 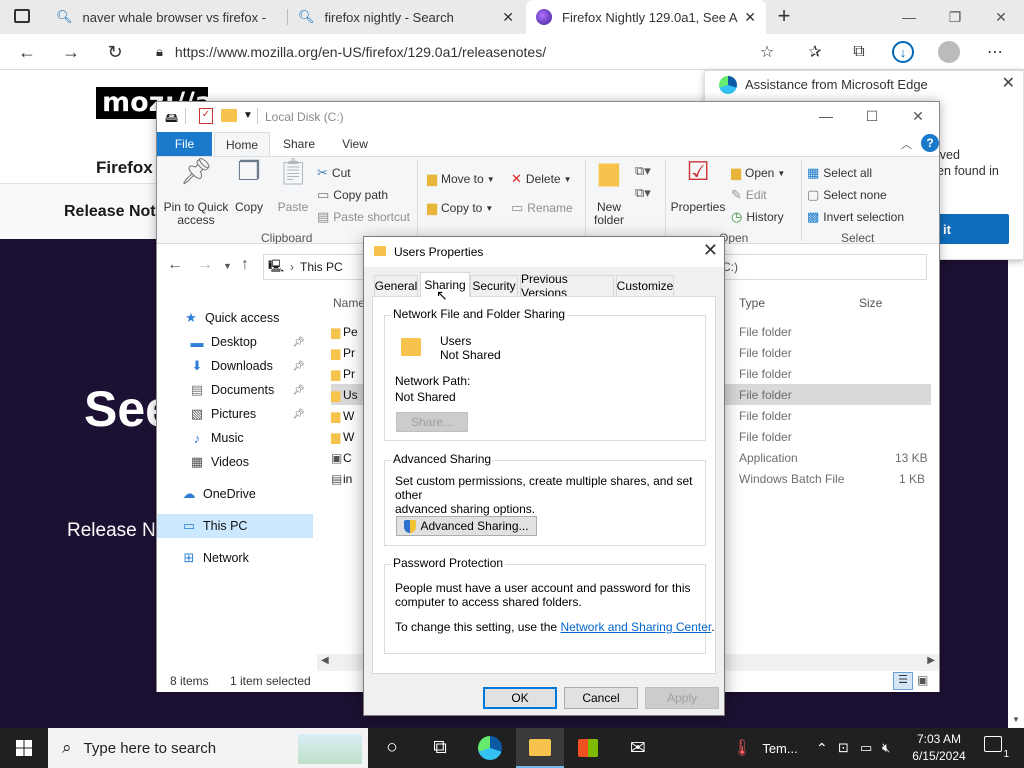 I want to click on select-none-button: ▢ Select none, so click(x=847, y=195).